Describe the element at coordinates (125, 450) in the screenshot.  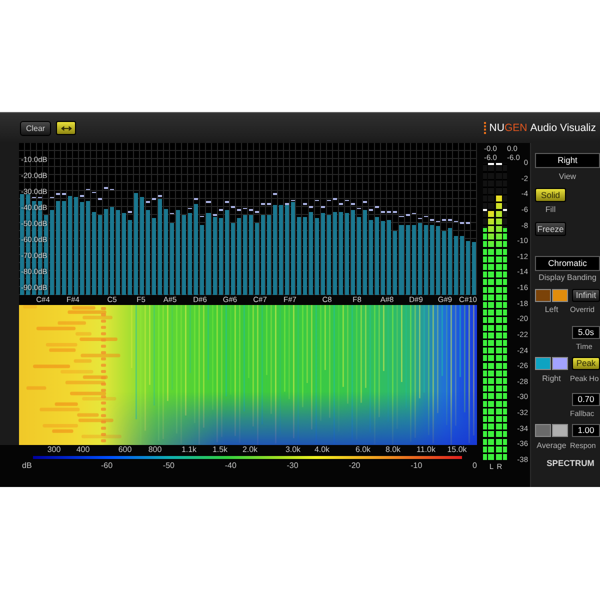
I see `frequency-label: 600` at that location.